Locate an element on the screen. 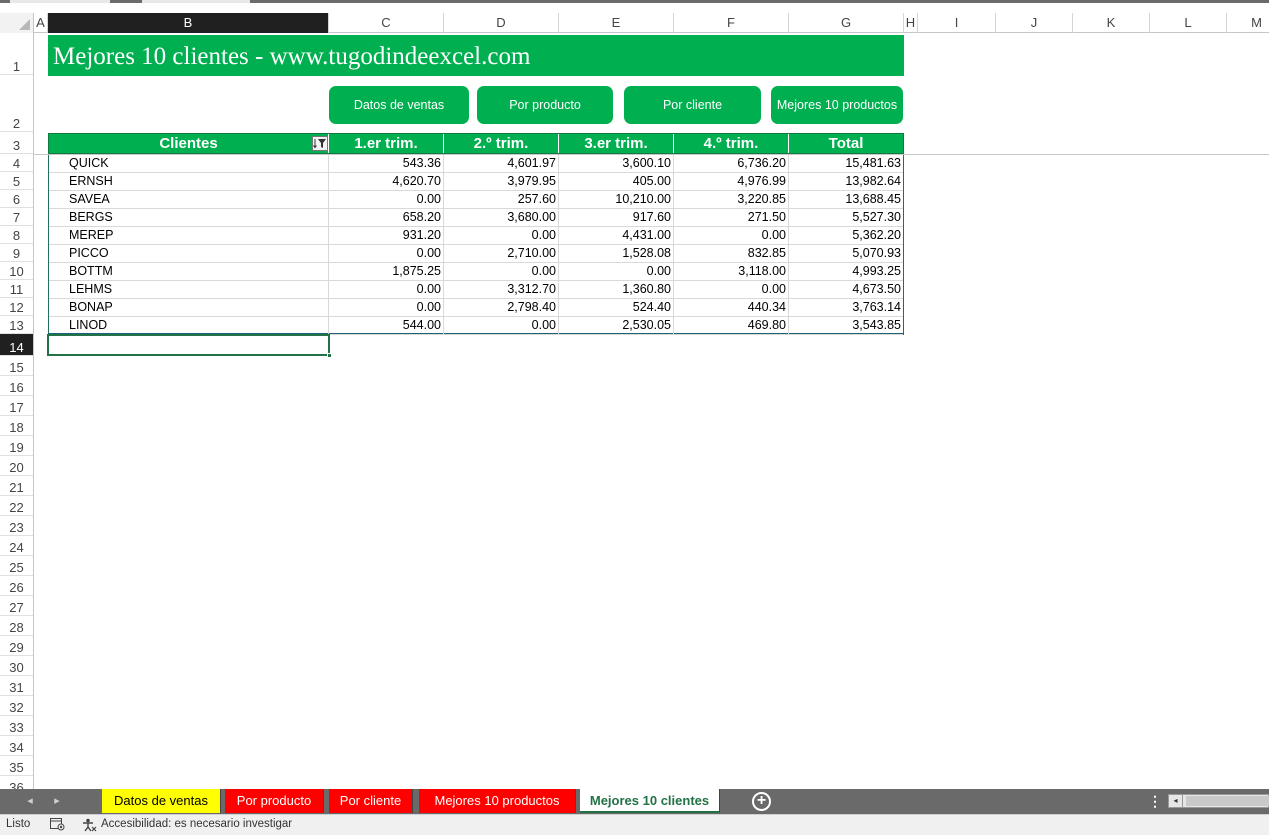  row-header-14: 14 is located at coordinates (16, 345).